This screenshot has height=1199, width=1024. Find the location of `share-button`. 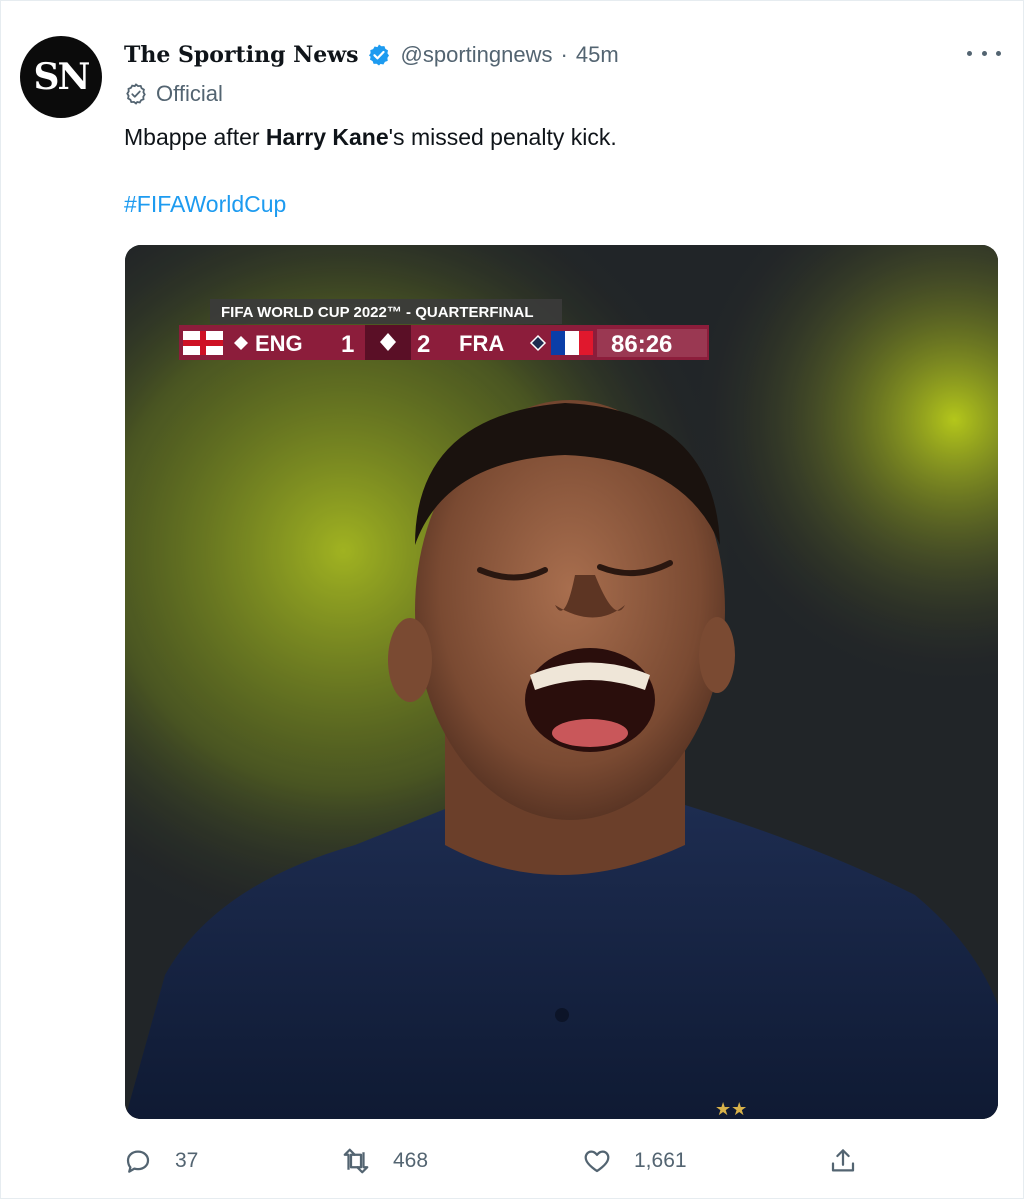

share-button is located at coordinates (854, 1161).